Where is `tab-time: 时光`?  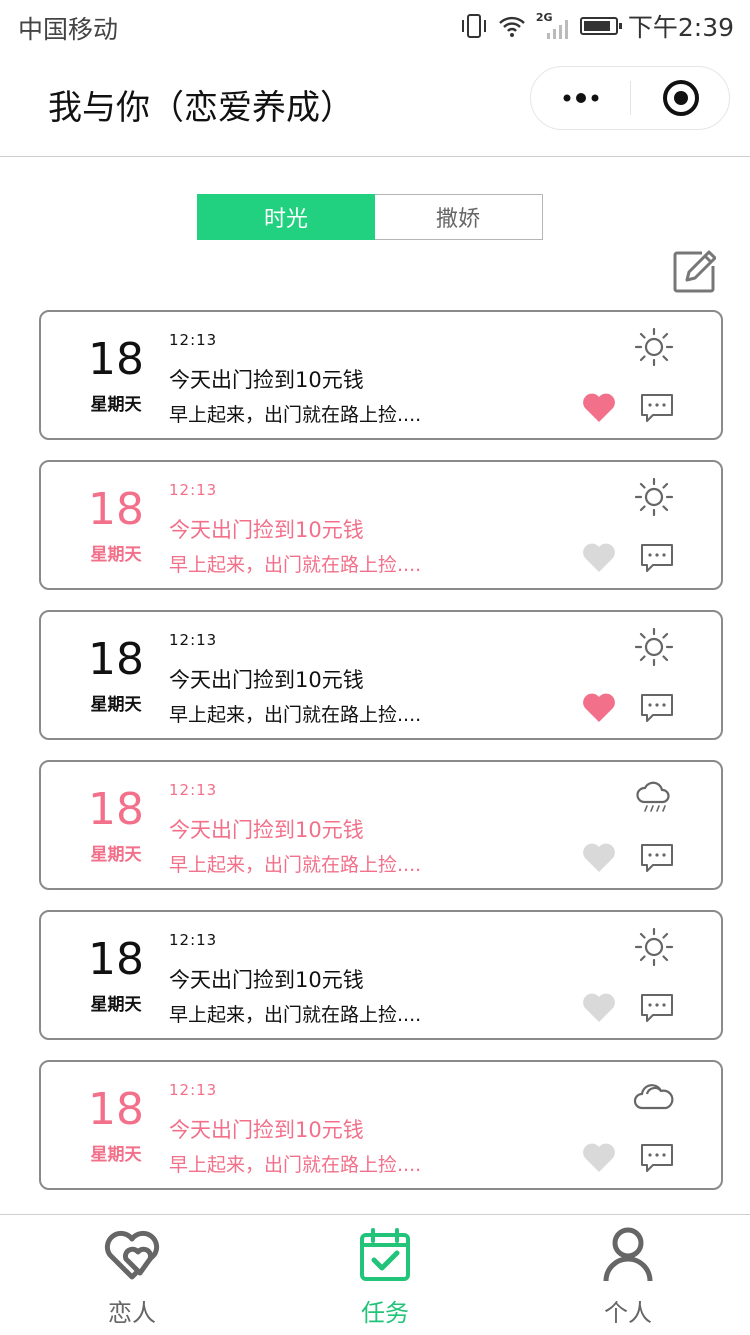
tab-time: 时光 is located at coordinates (286, 217).